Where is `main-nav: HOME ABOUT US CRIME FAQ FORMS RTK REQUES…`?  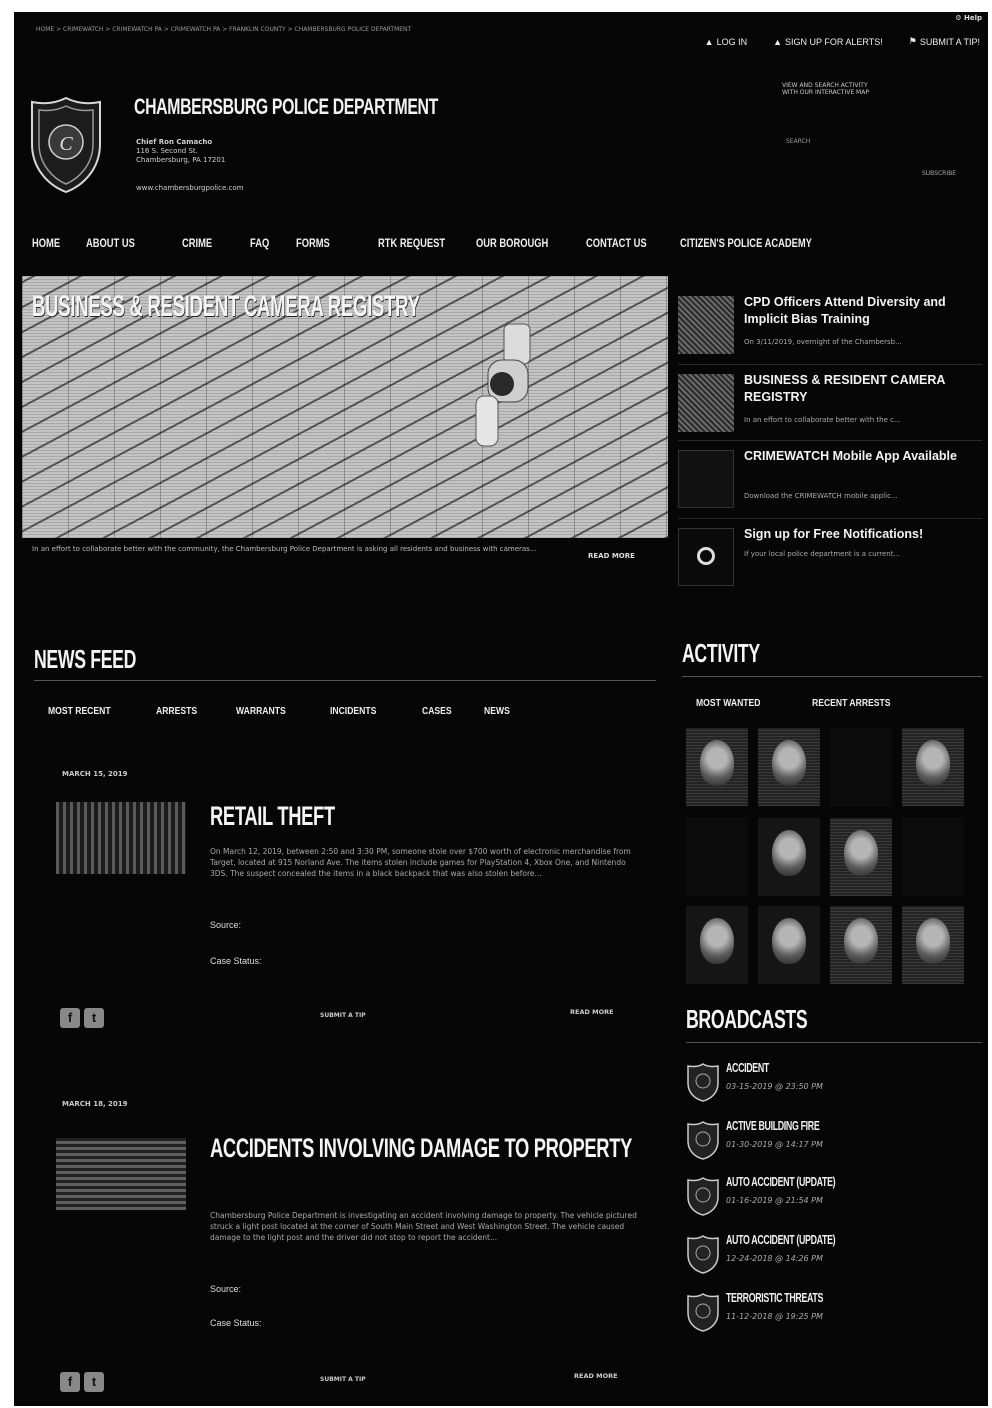 main-nav: HOME ABOUT US CRIME FAQ FORMS RTK REQUES… is located at coordinates (461, 243).